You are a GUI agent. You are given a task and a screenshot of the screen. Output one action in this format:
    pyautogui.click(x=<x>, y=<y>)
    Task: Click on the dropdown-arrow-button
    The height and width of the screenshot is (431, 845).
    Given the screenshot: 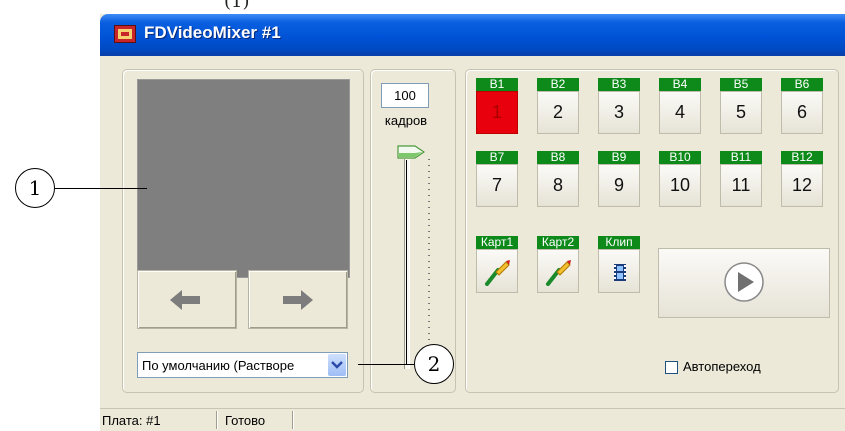 What is the action you would take?
    pyautogui.click(x=337, y=365)
    